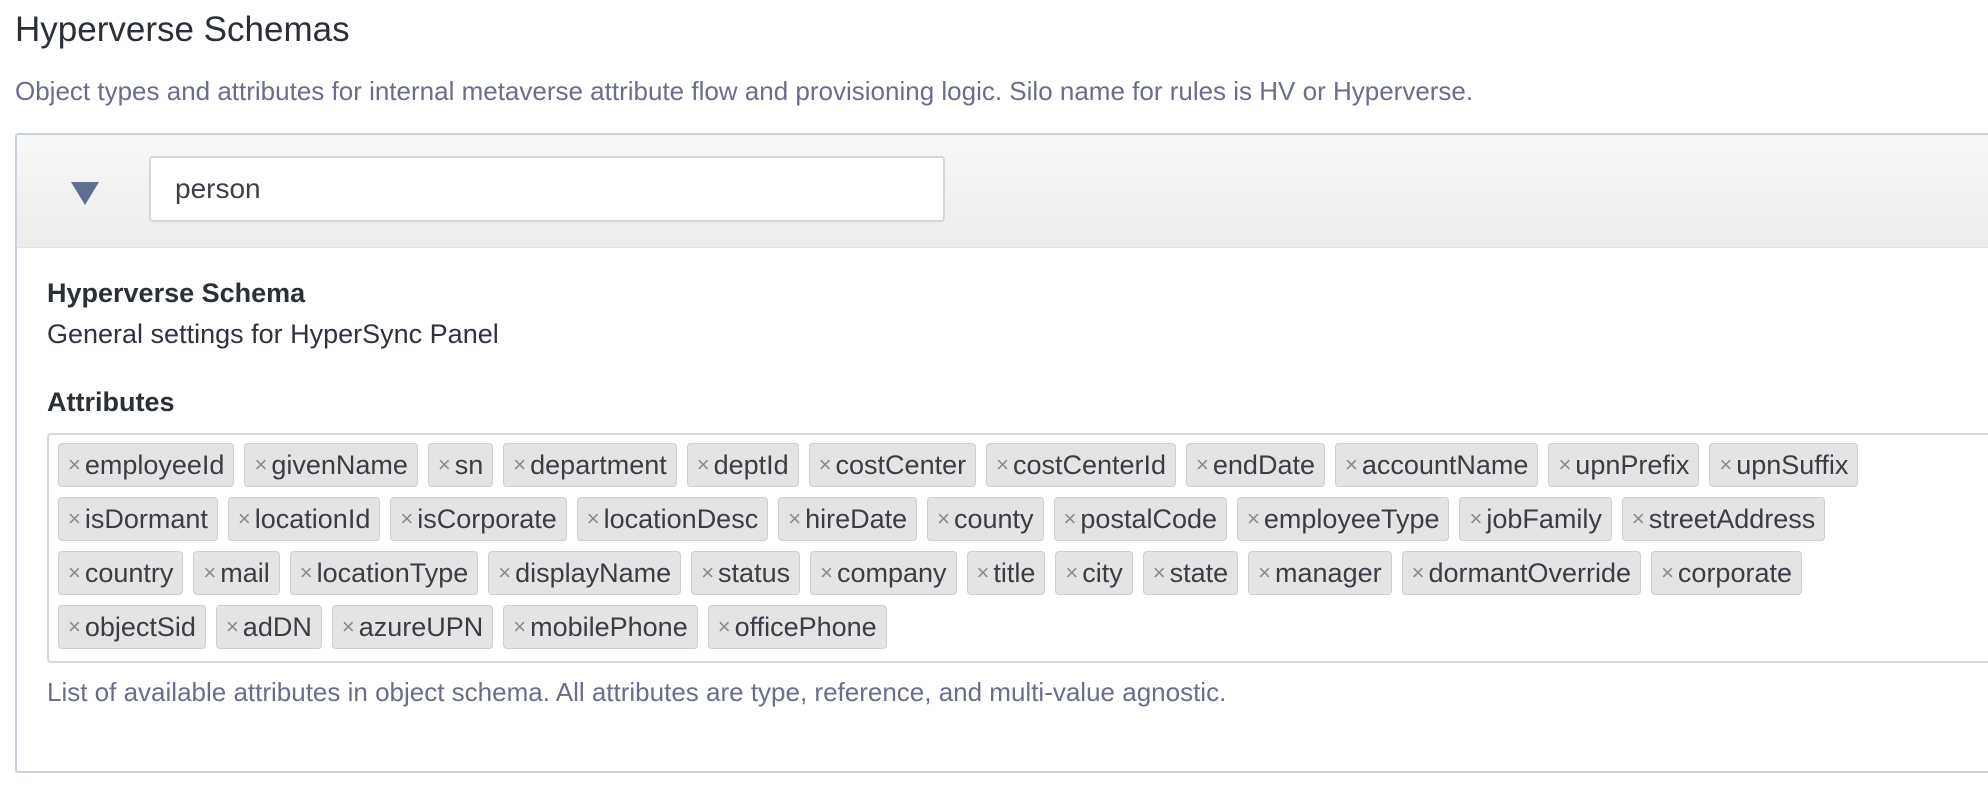  I want to click on attribute-tag-label: postalCode, so click(1149, 518).